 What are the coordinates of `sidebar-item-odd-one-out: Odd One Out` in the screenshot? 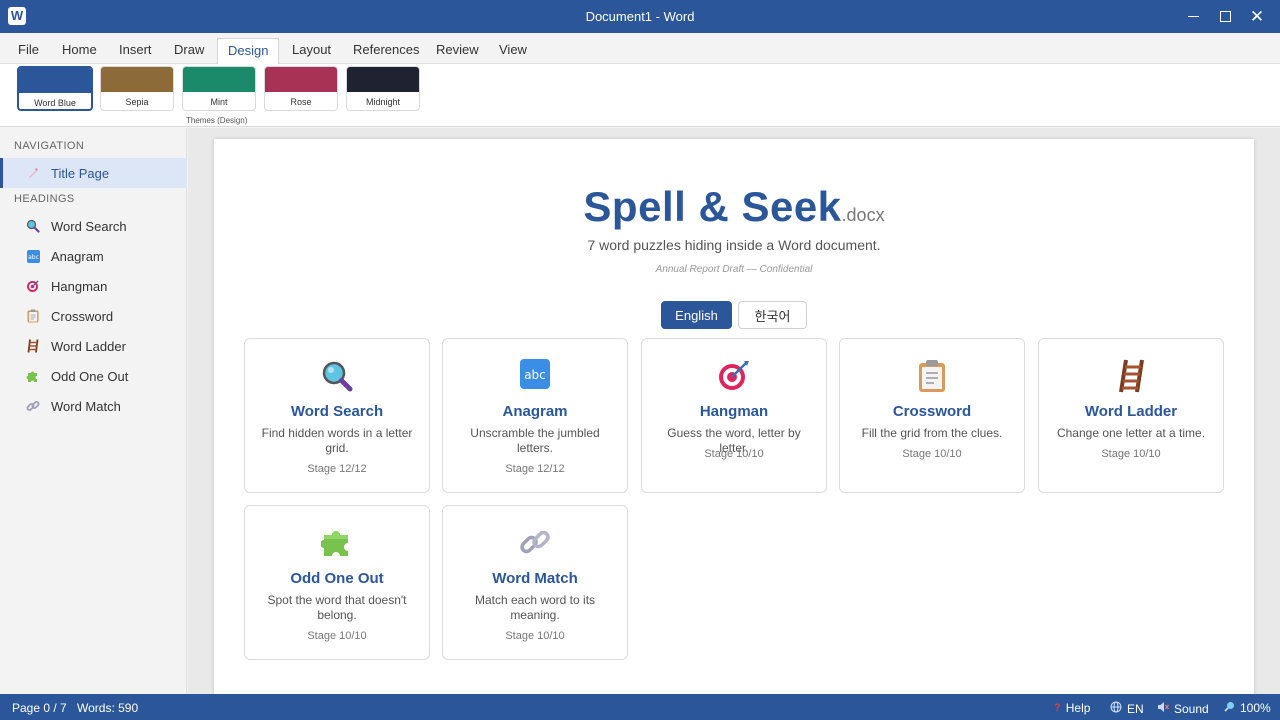 It's located at (93, 376).